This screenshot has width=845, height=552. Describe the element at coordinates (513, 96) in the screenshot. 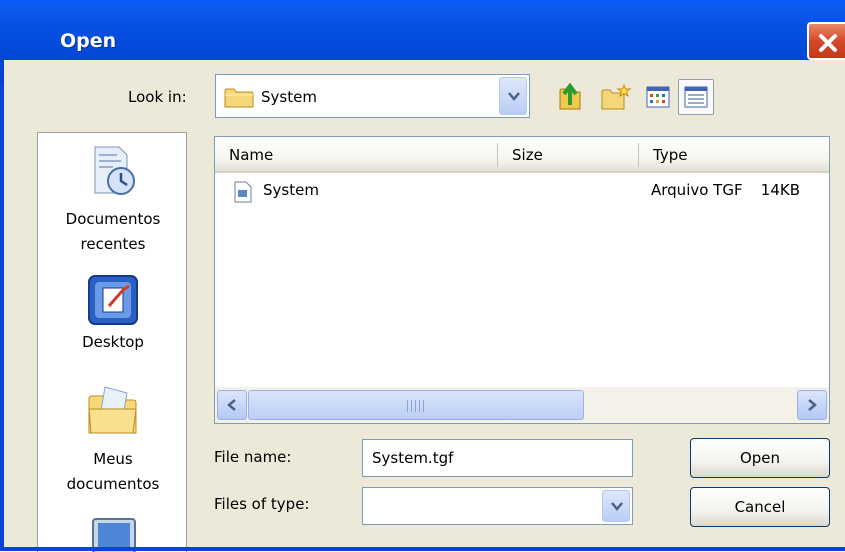

I see `look-in-dropdown-button` at that location.